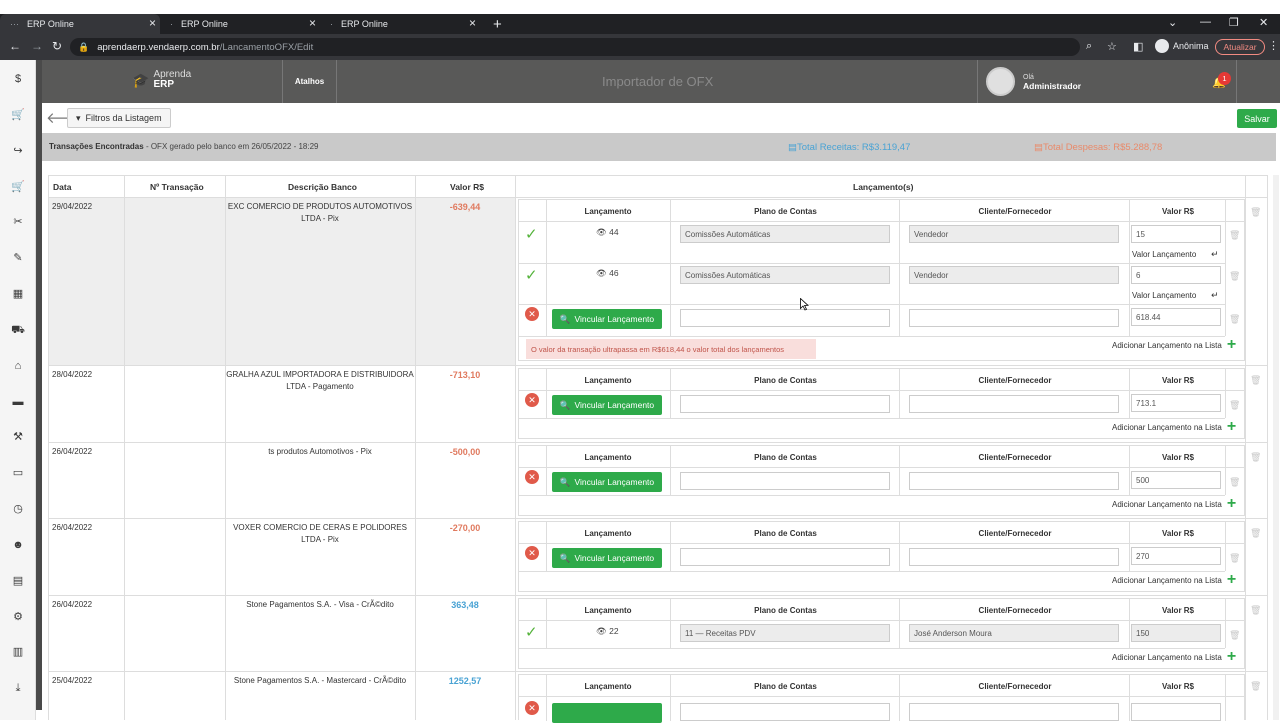 This screenshot has height=723, width=1280. I want to click on restore-icon: ❐, so click(1234, 22).